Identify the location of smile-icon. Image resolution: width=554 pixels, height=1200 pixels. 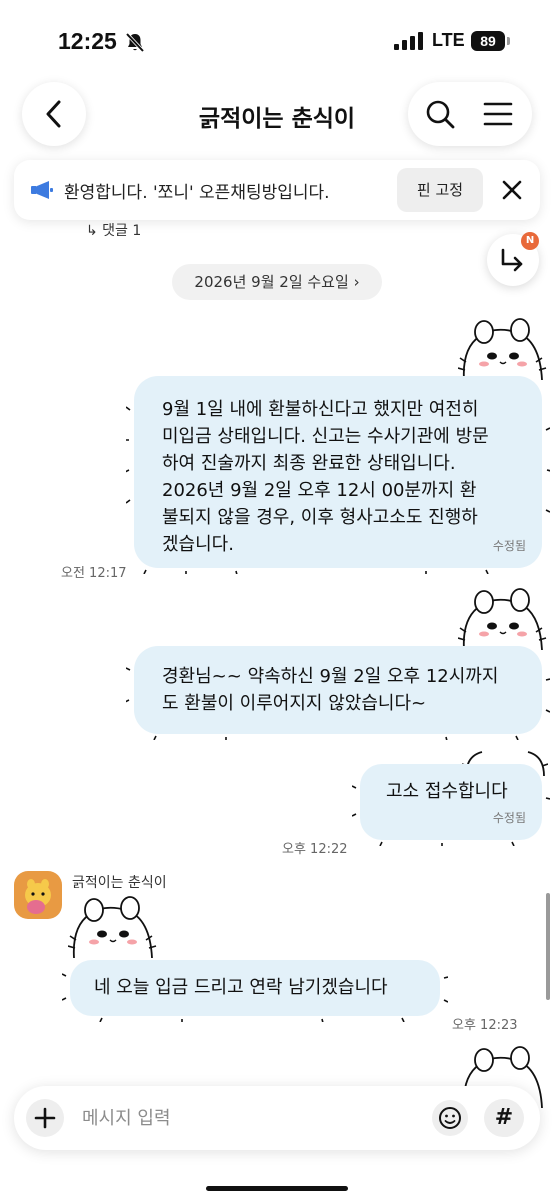
(450, 1118).